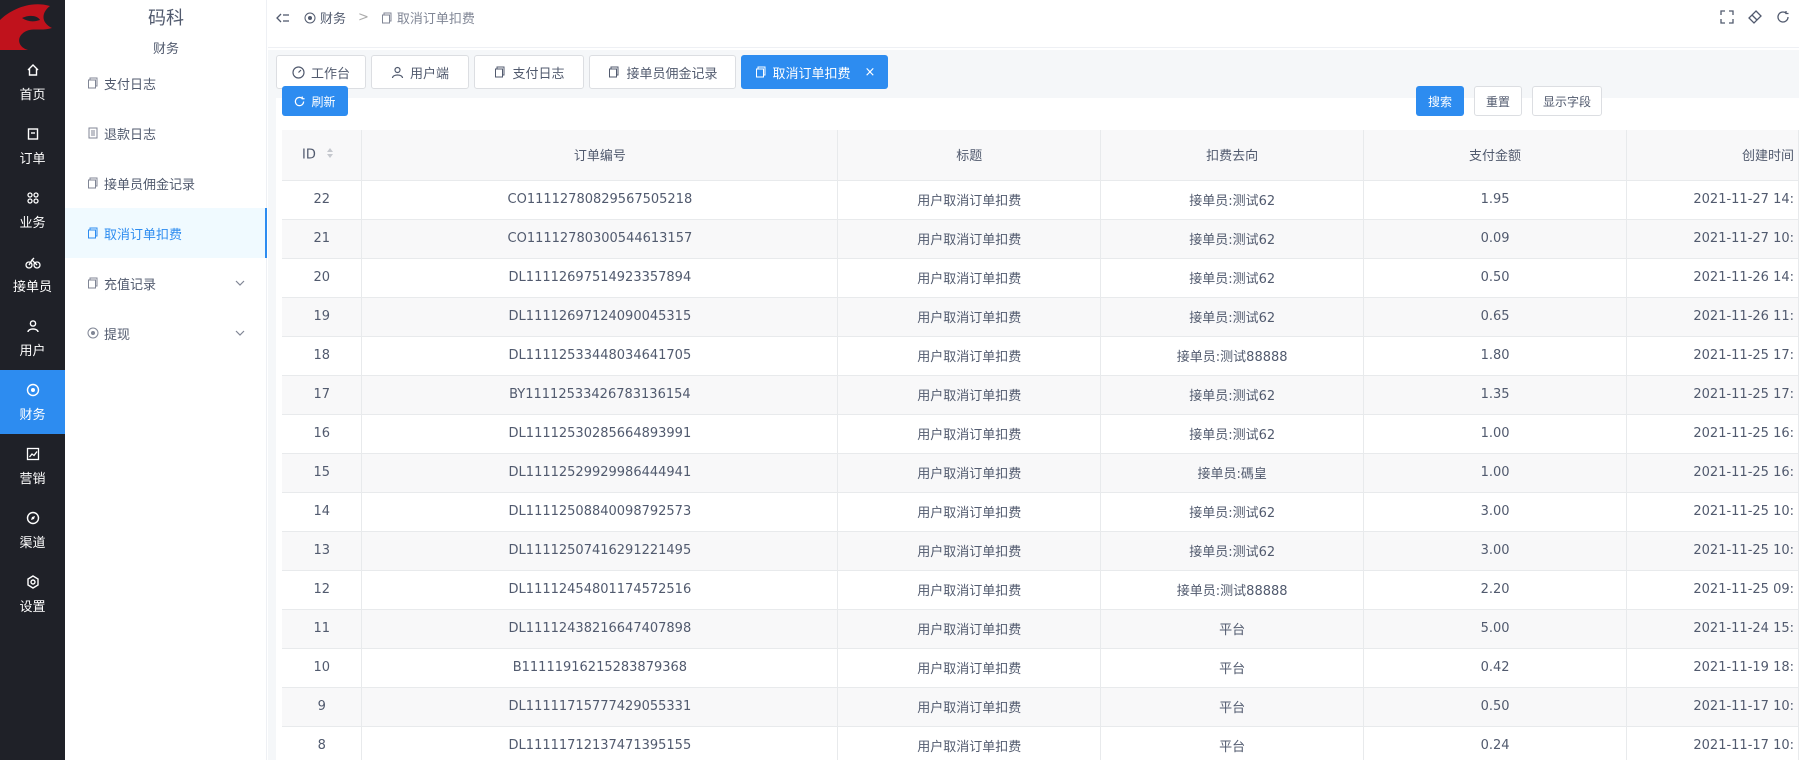 The width and height of the screenshot is (1799, 760). I want to click on nav-courier: 接单员, so click(32, 274).